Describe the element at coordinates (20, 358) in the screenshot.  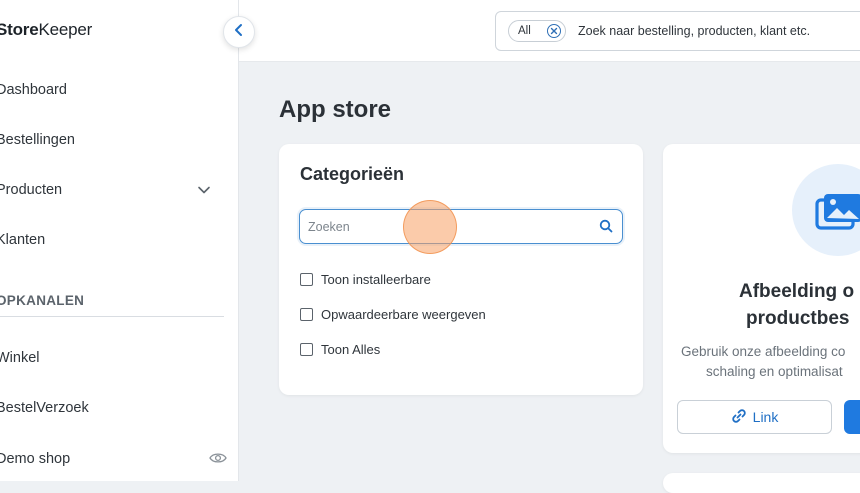
I see `sidebar-item-label: Winkel` at that location.